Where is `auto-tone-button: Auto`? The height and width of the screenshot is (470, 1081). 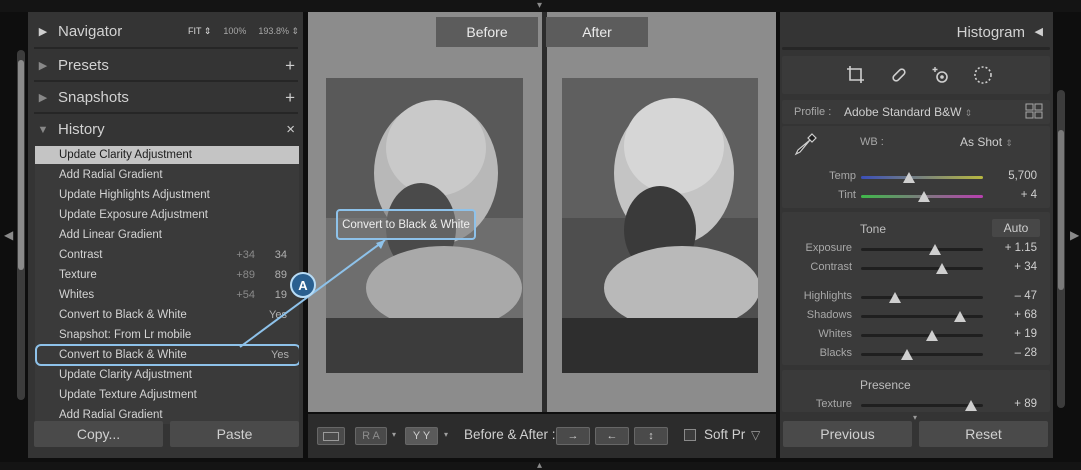
auto-tone-button: Auto is located at coordinates (1016, 228).